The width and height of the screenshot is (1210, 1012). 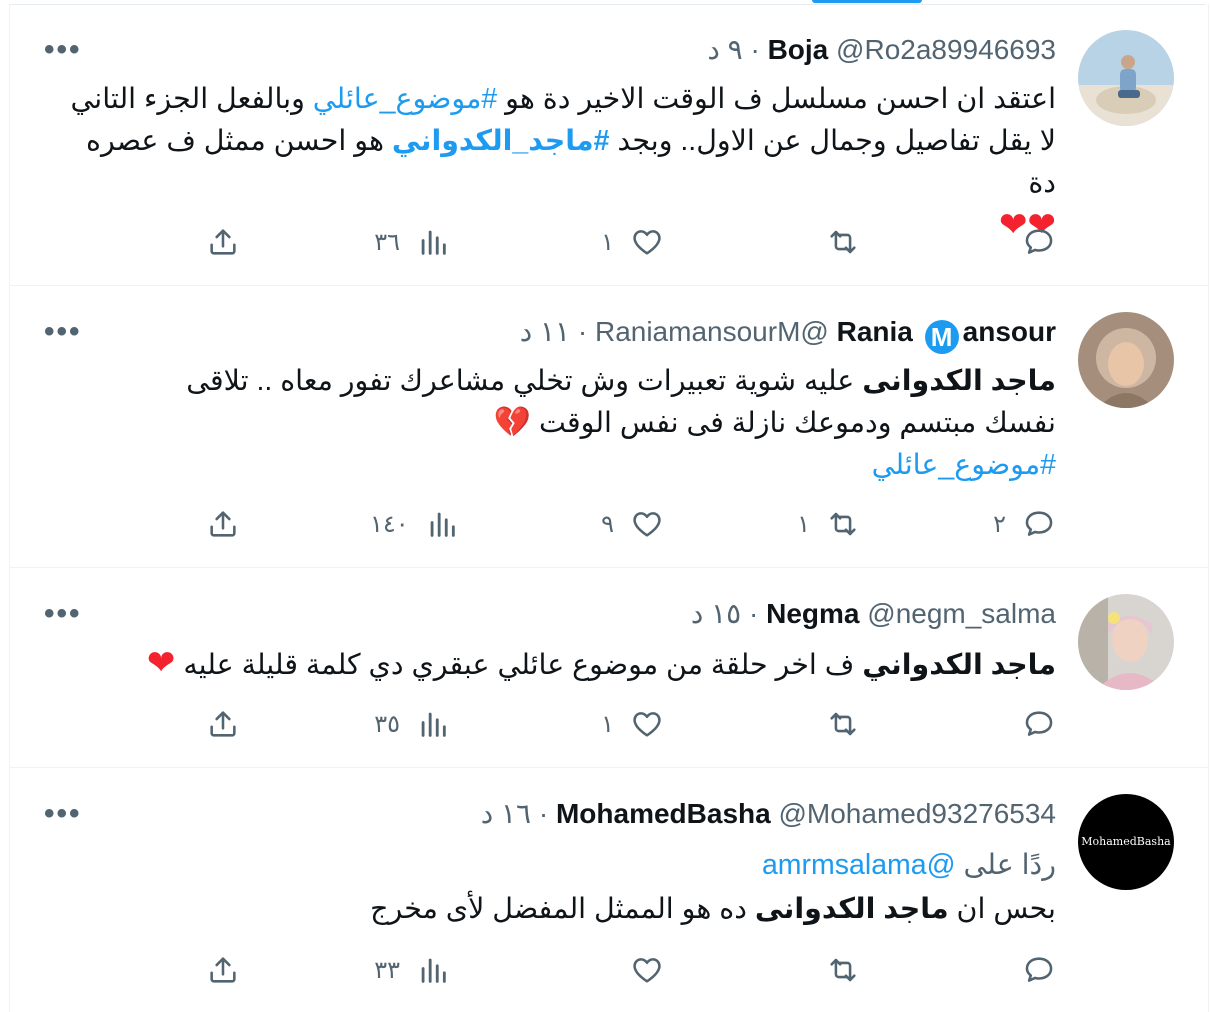 I want to click on tweet-header: Rania Mansour @RaniamansourM · ١١ د, so click(x=788, y=334).